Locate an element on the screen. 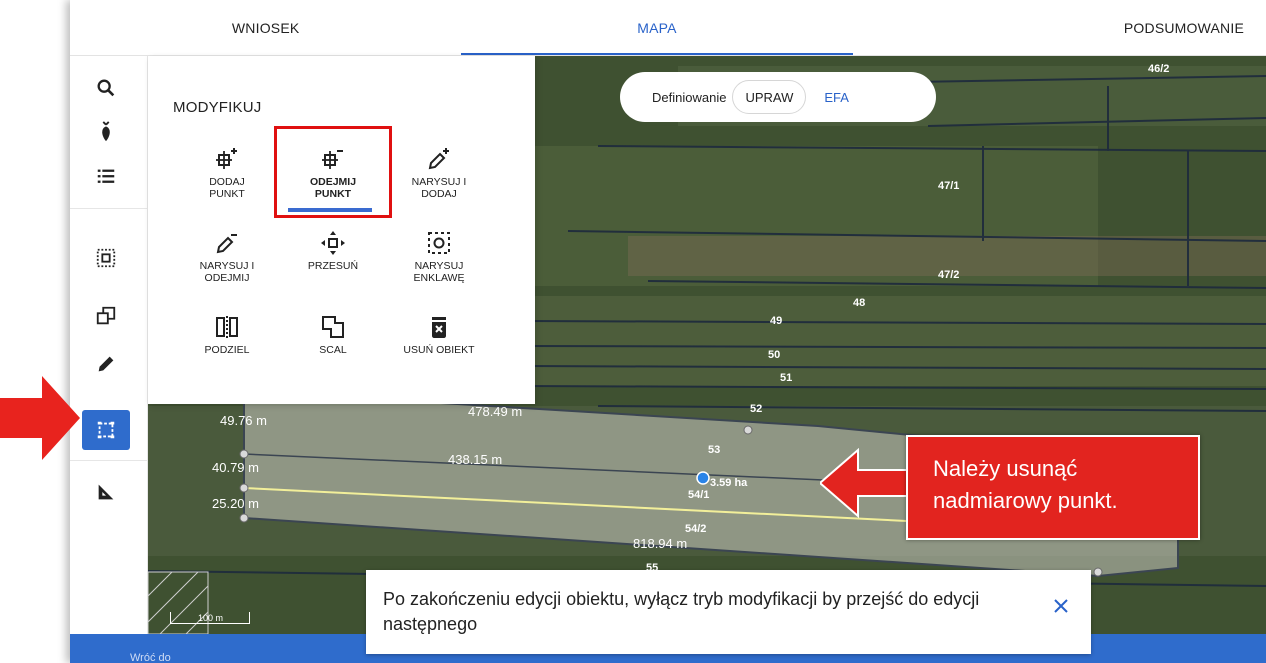 The width and height of the screenshot is (1266, 663). measure-button is located at coordinates (106, 492).